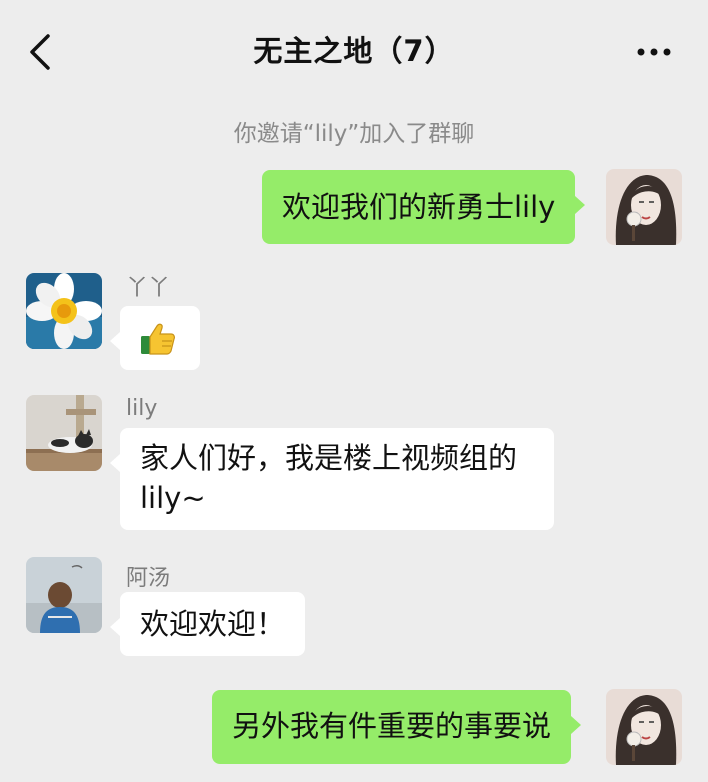 The image size is (708, 782). I want to click on chat-header: 无主之地（7）, so click(354, 50).